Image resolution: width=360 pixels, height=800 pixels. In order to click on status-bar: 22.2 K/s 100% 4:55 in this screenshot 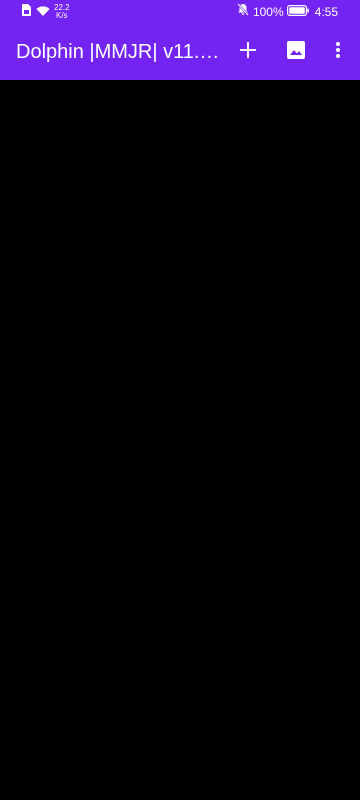, I will do `click(180, 12)`.